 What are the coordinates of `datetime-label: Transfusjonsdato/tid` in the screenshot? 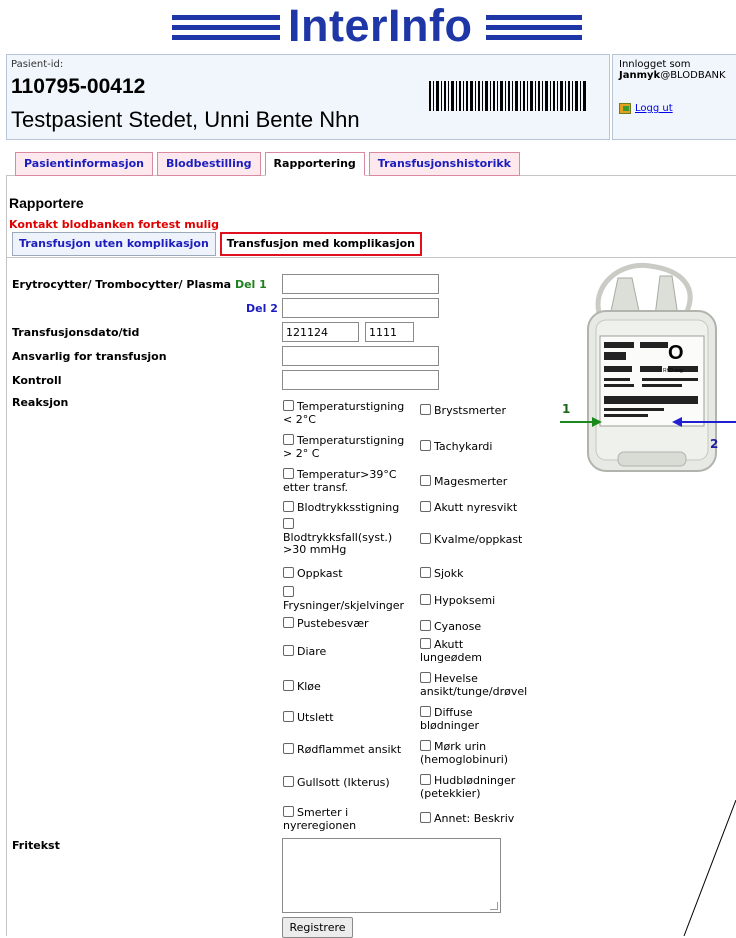 It's located at (76, 332).